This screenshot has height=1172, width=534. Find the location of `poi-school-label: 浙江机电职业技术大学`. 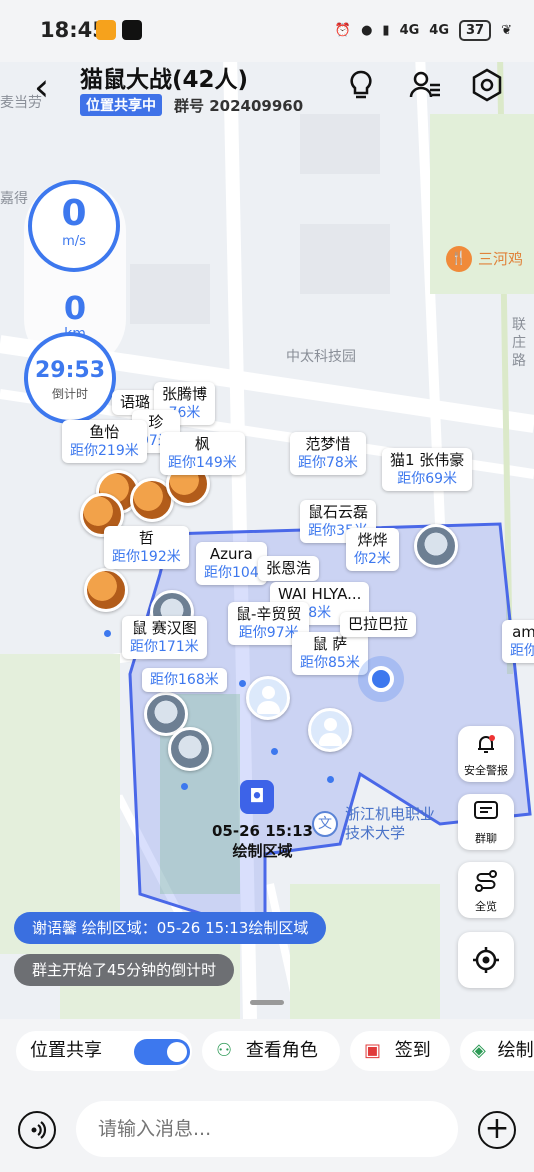

poi-school-label: 浙江机电职业技术大学 is located at coordinates (393, 824).